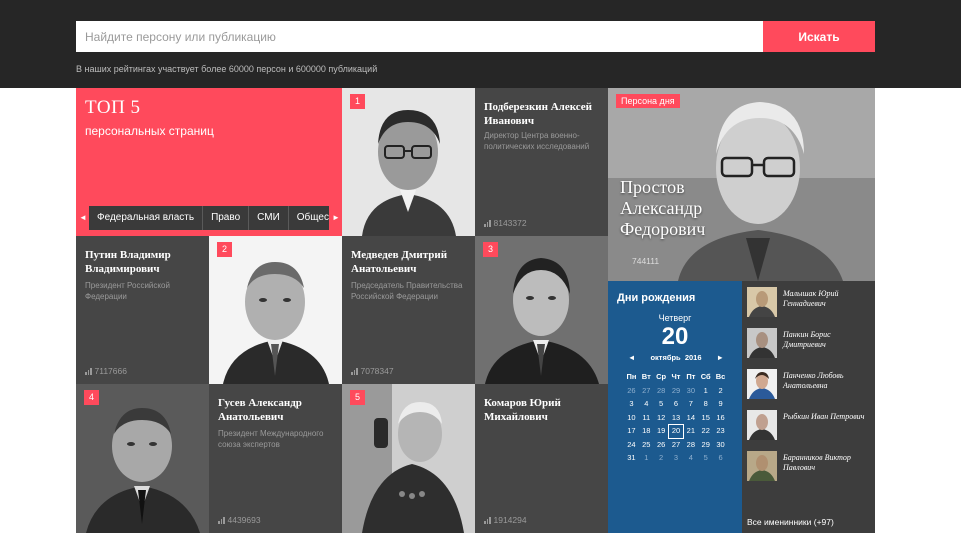  Describe the element at coordinates (239, 520) in the screenshot. I see `views-counter: 4439693` at that location.